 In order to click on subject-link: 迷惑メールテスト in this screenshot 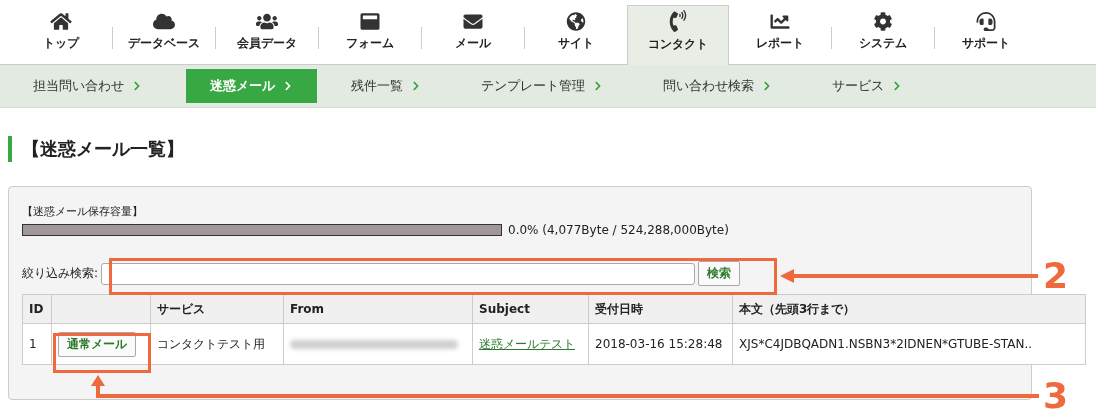, I will do `click(527, 343)`.